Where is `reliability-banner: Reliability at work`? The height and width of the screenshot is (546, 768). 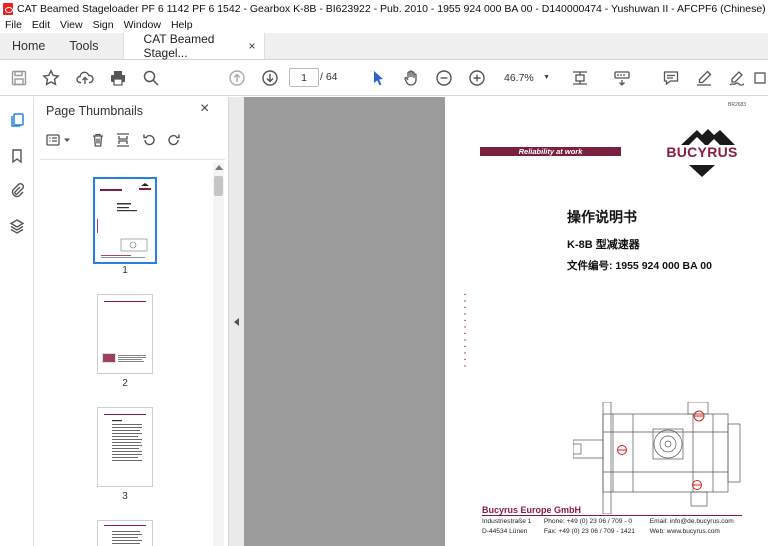
reliability-banner: Reliability at work is located at coordinates (550, 151).